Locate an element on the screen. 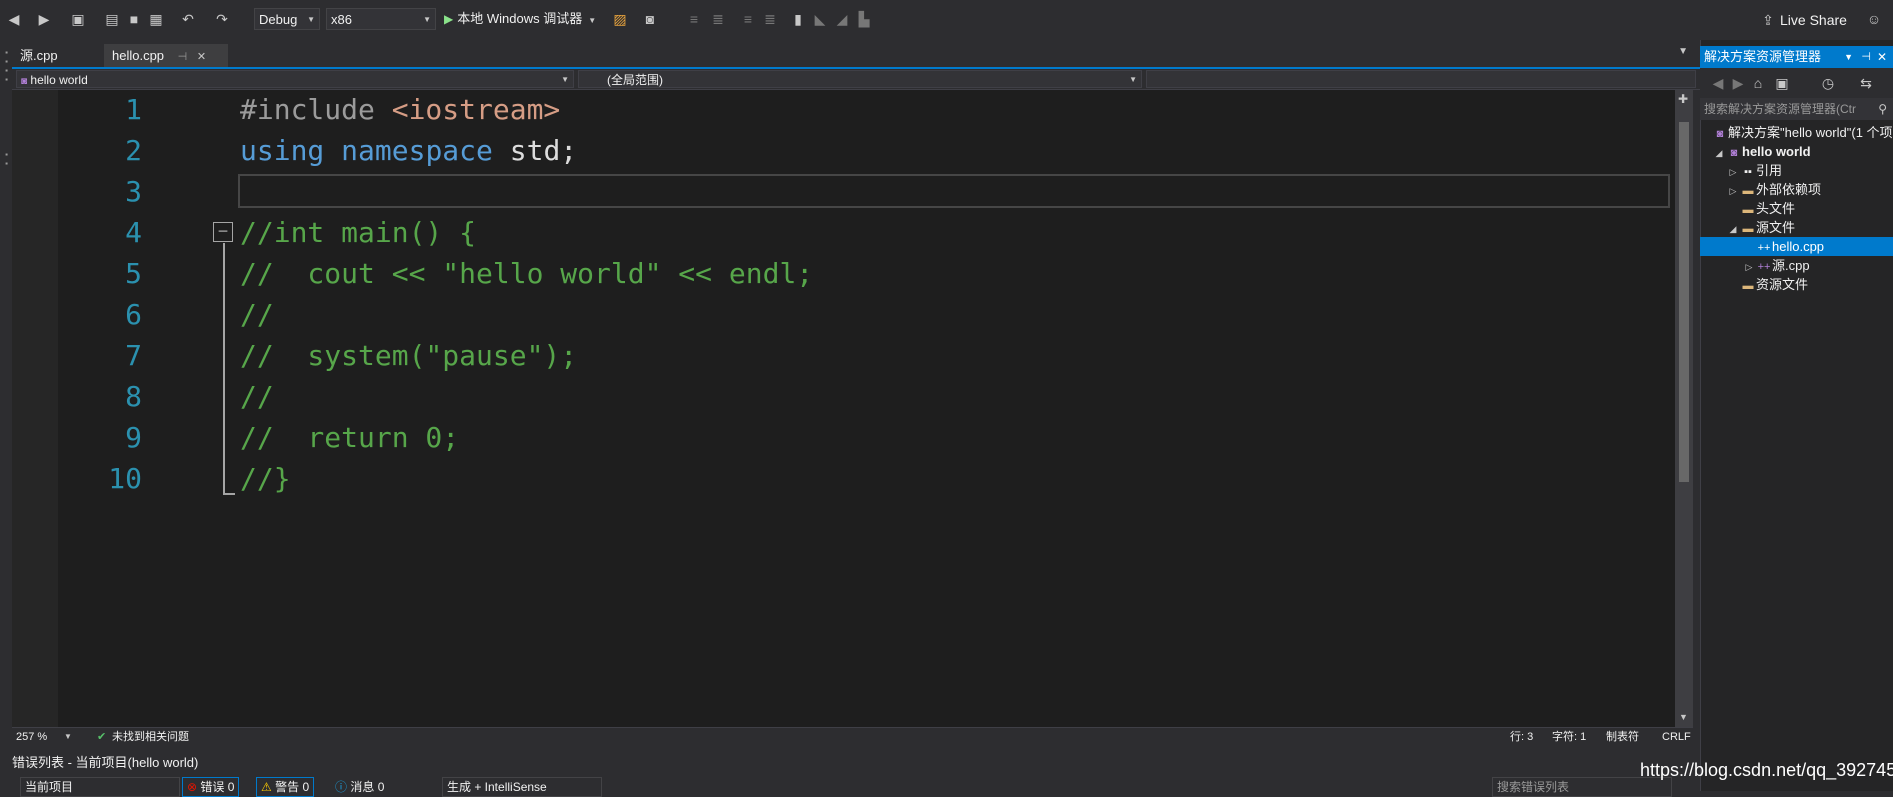 This screenshot has width=1893, height=797. keyword-token: namespace is located at coordinates (417, 150).